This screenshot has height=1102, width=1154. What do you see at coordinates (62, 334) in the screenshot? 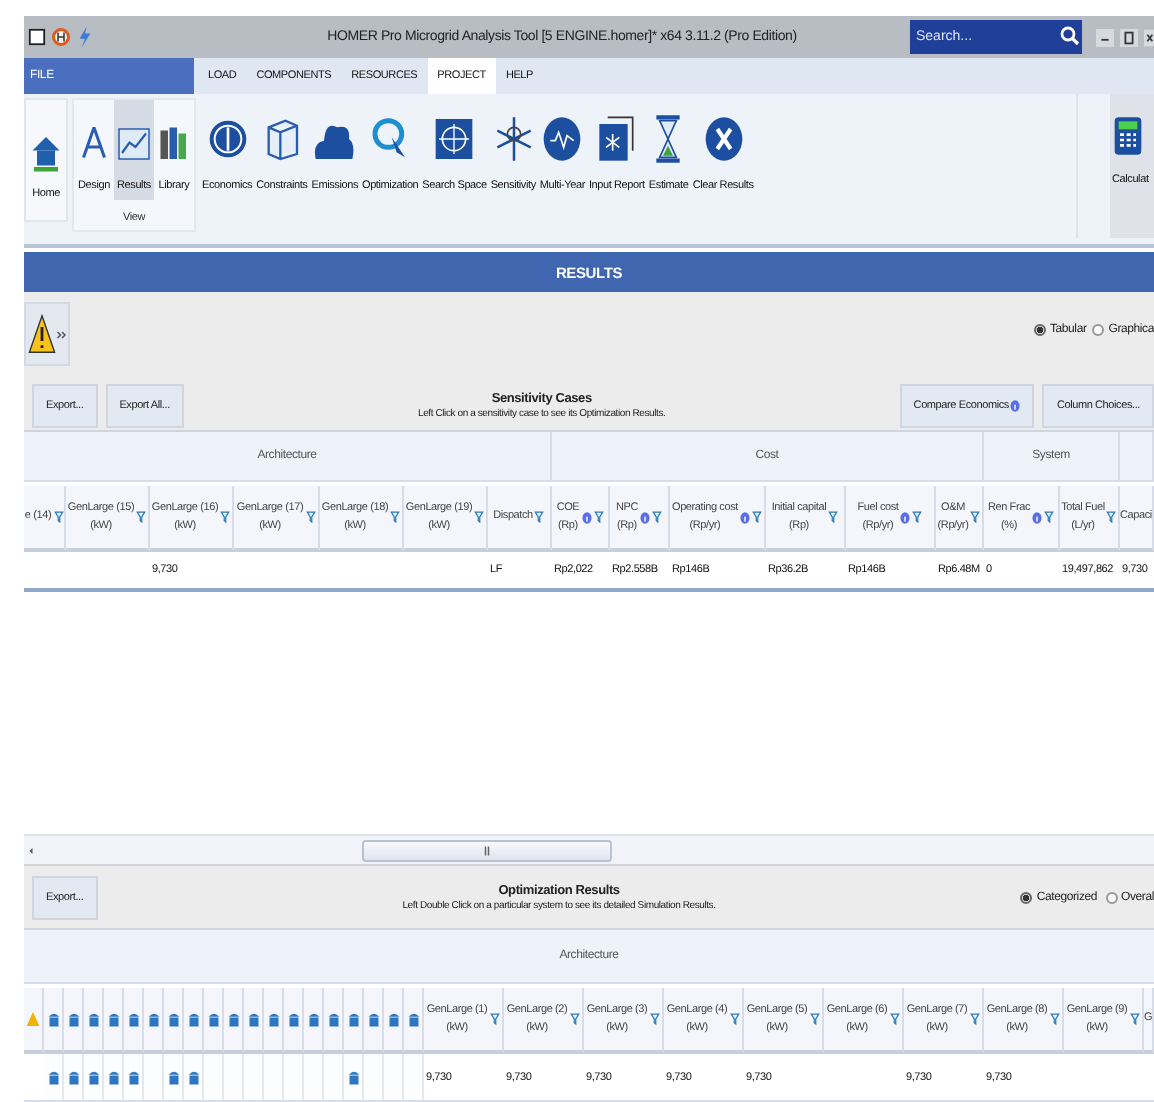
I see `double-chevron-icon` at bounding box center [62, 334].